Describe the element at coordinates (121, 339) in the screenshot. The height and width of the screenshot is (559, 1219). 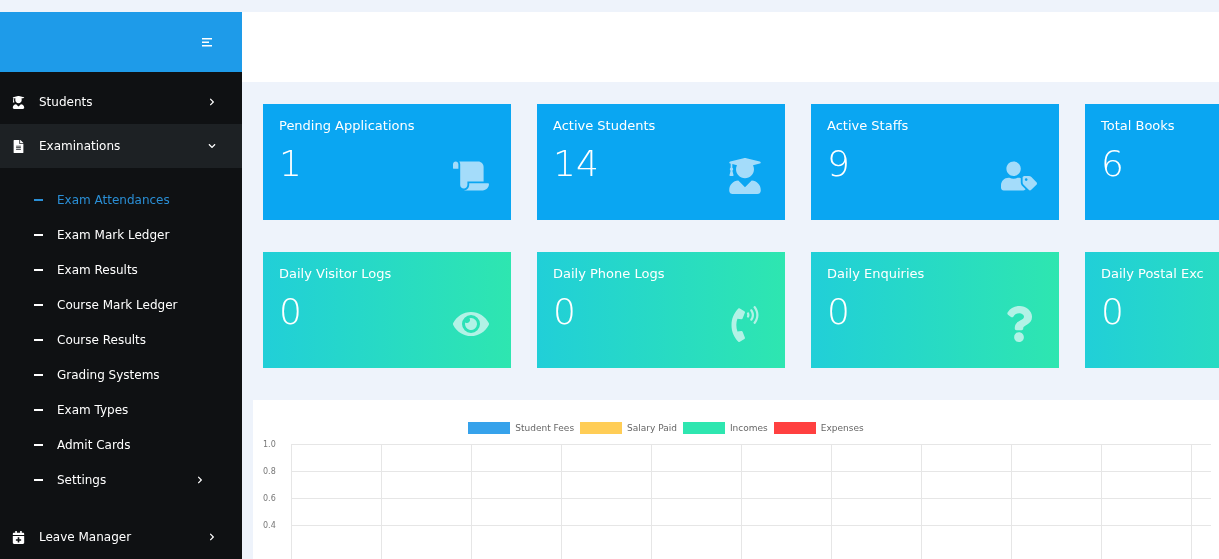
I see `submenu-item: Course Results` at that location.